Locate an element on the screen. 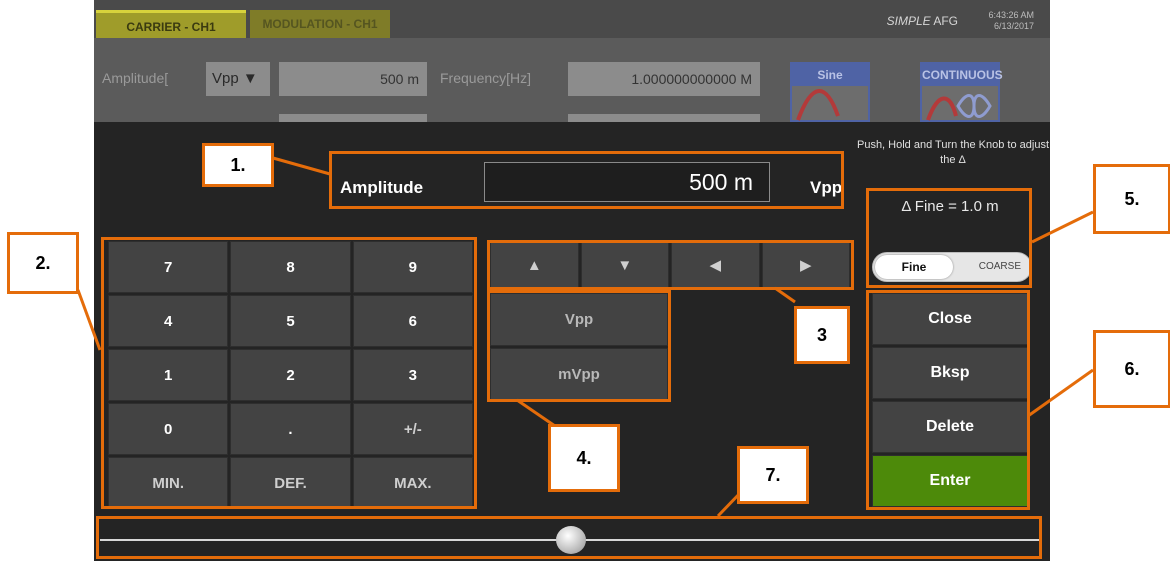  callout-1: 1. is located at coordinates (238, 165).